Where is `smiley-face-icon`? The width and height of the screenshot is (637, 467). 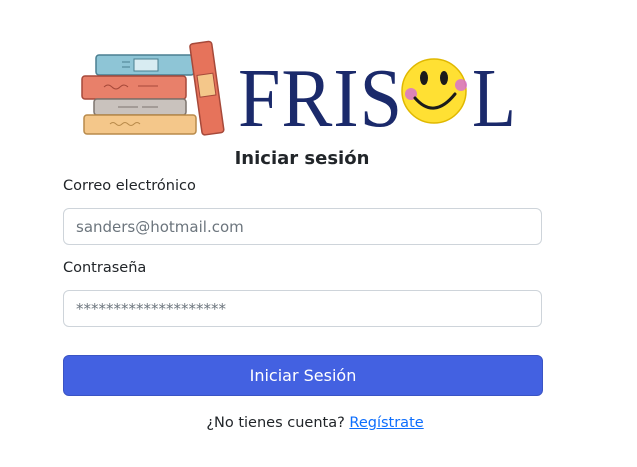 smiley-face-icon is located at coordinates (434, 91).